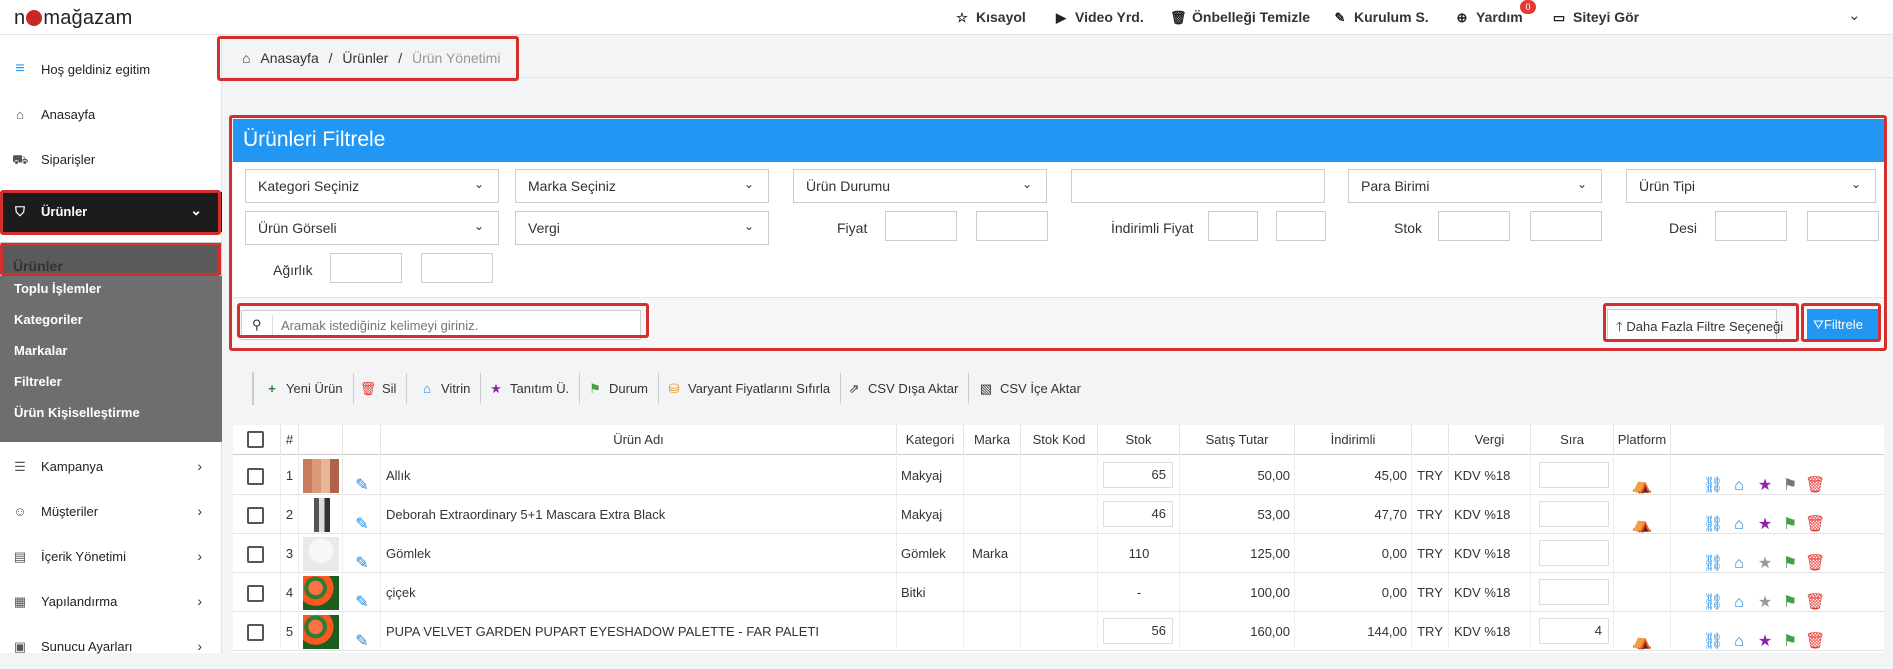 The image size is (1893, 669). Describe the element at coordinates (111, 602) in the screenshot. I see `sidebar-item-configuration: ▦ Yapılandırma ›` at that location.